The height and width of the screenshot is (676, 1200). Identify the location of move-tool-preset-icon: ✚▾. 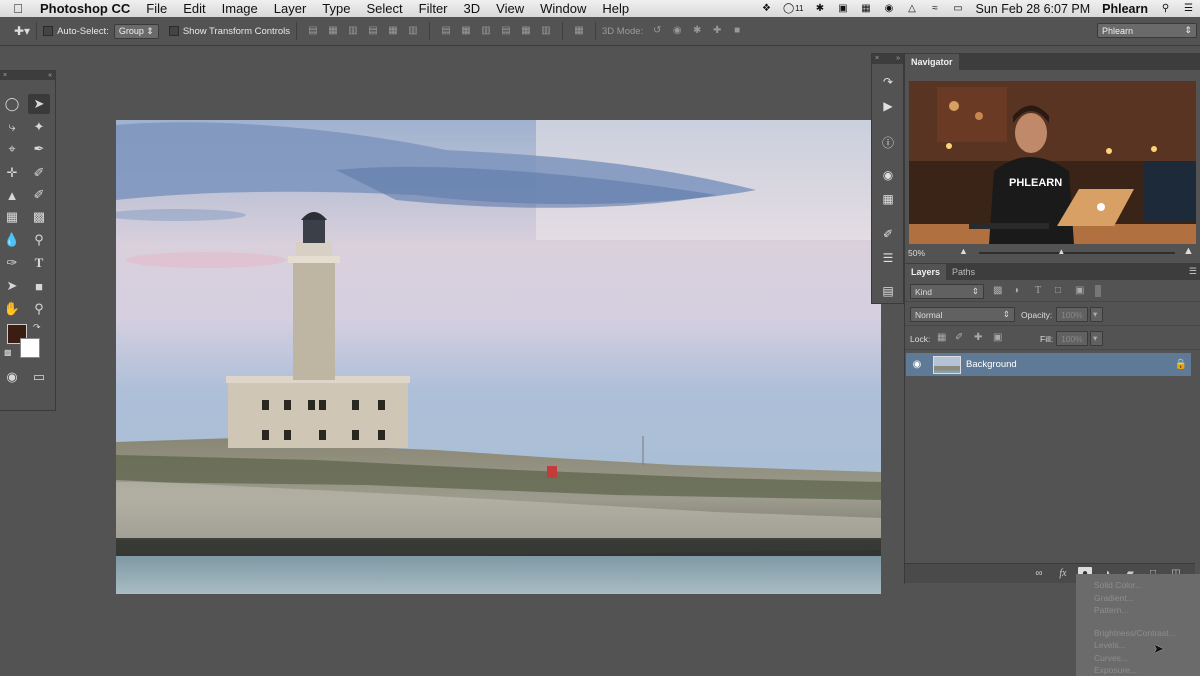
(22, 31).